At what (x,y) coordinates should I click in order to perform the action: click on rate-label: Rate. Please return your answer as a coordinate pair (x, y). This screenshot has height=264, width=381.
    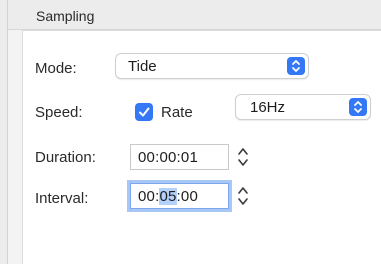
    Looking at the image, I should click on (177, 112).